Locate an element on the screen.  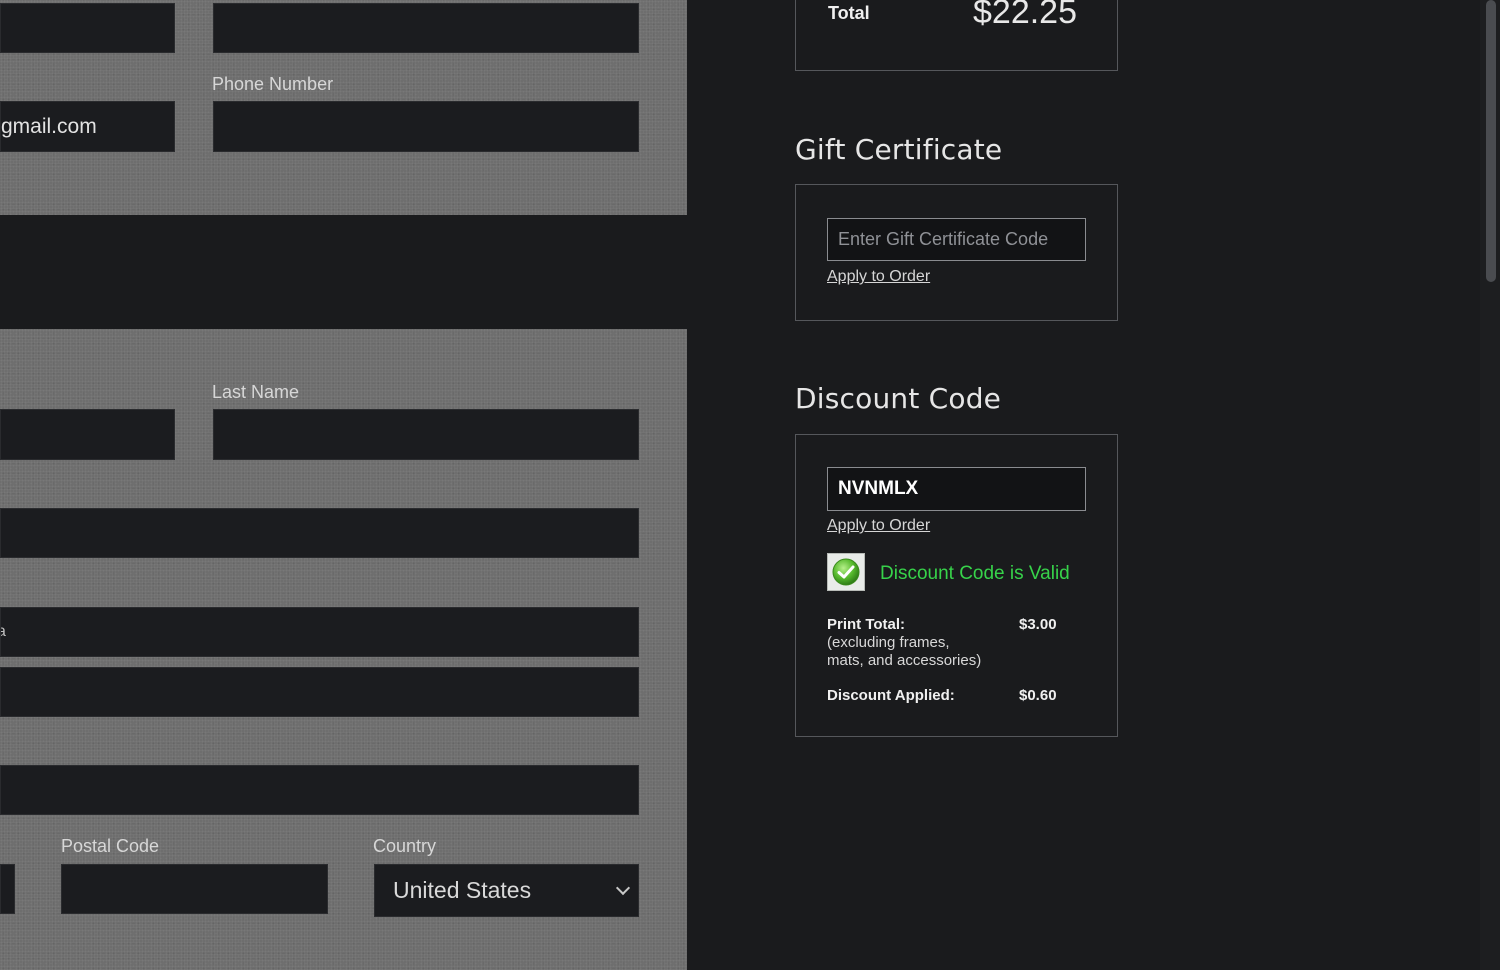
postal-code-field is located at coordinates (194, 889).